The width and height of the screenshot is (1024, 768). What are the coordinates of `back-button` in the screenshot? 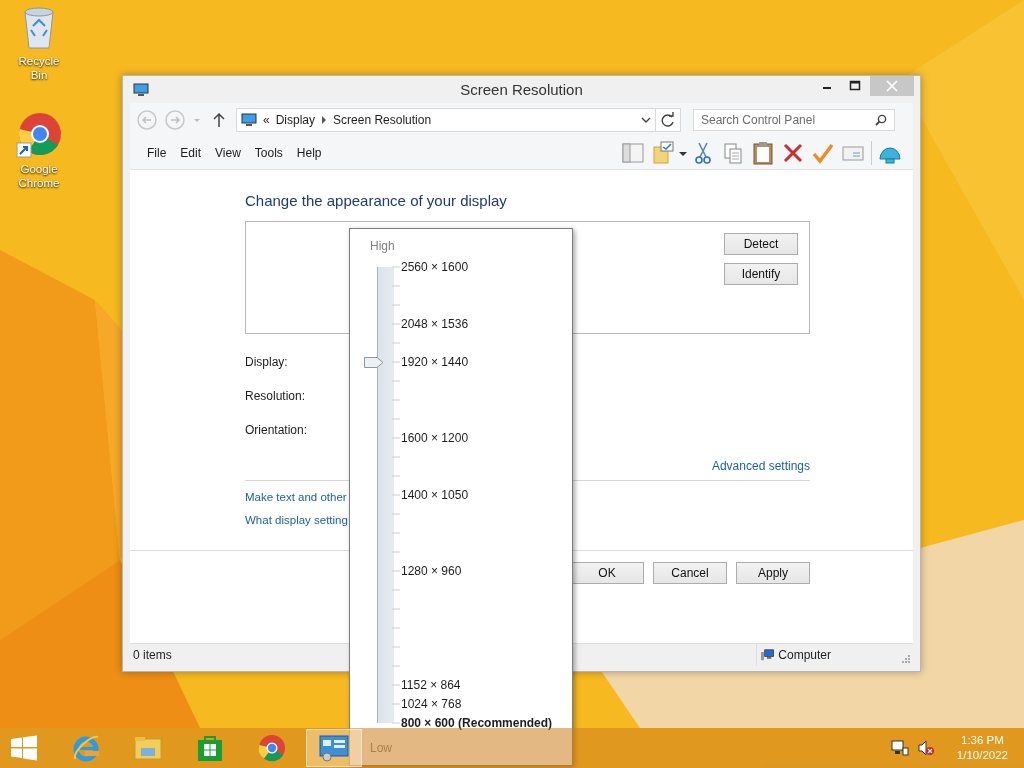 It's located at (147, 120).